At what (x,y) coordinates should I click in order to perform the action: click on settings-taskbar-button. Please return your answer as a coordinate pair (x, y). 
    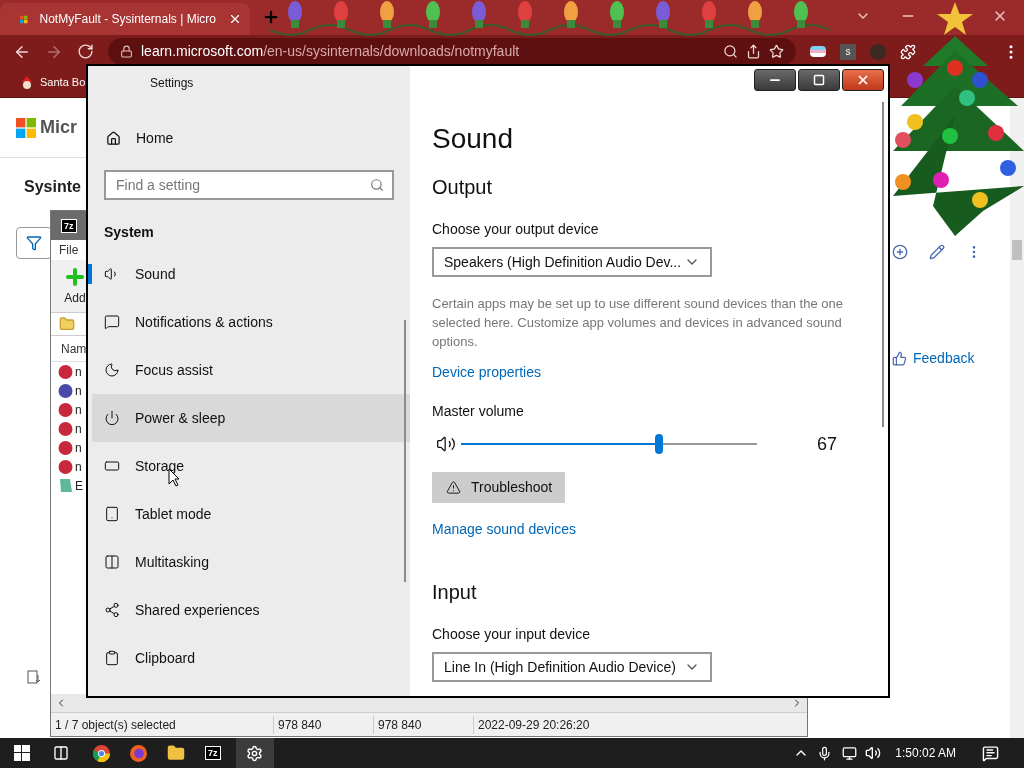
    Looking at the image, I should click on (254, 753).